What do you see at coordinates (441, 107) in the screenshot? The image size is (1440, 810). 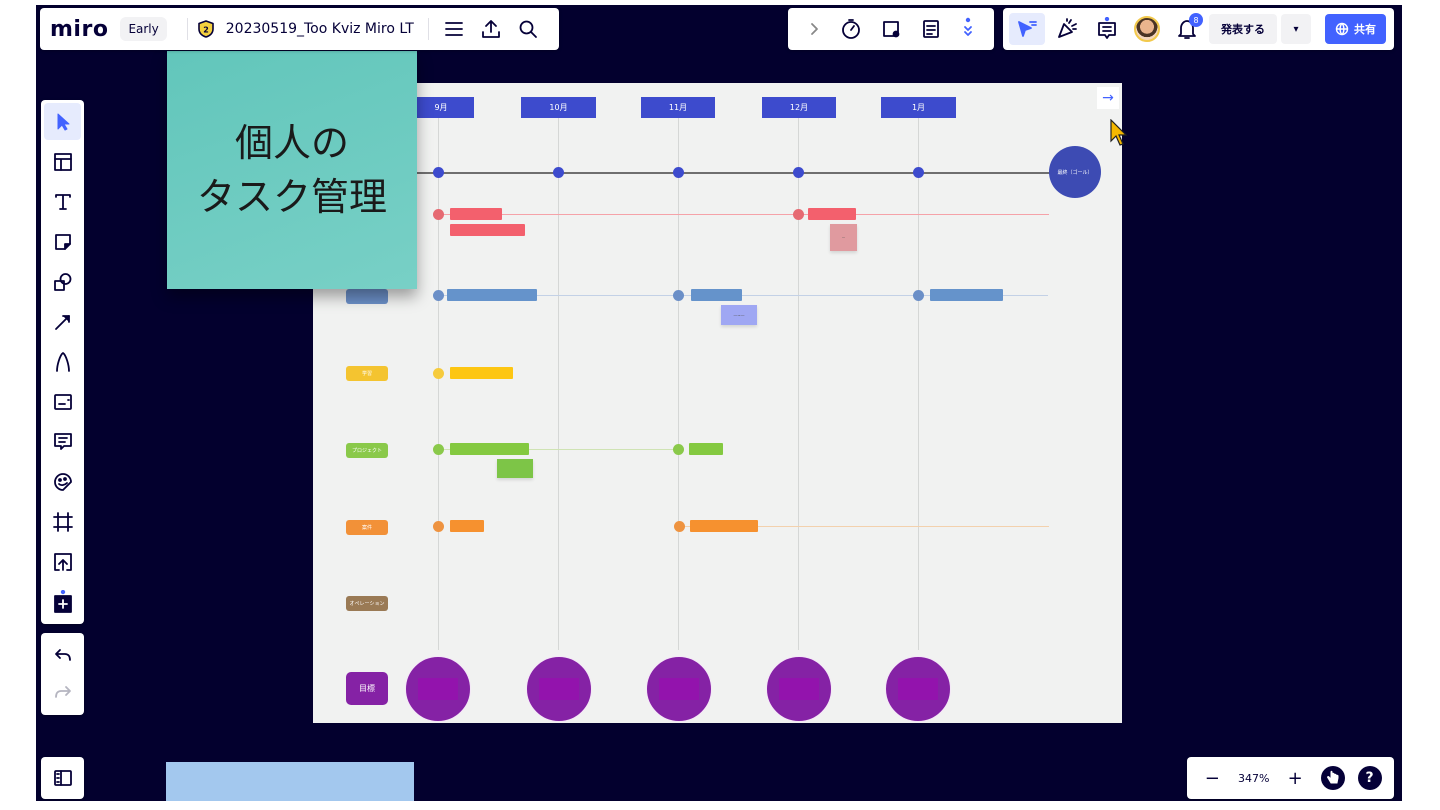 I see `month-header: 9月` at bounding box center [441, 107].